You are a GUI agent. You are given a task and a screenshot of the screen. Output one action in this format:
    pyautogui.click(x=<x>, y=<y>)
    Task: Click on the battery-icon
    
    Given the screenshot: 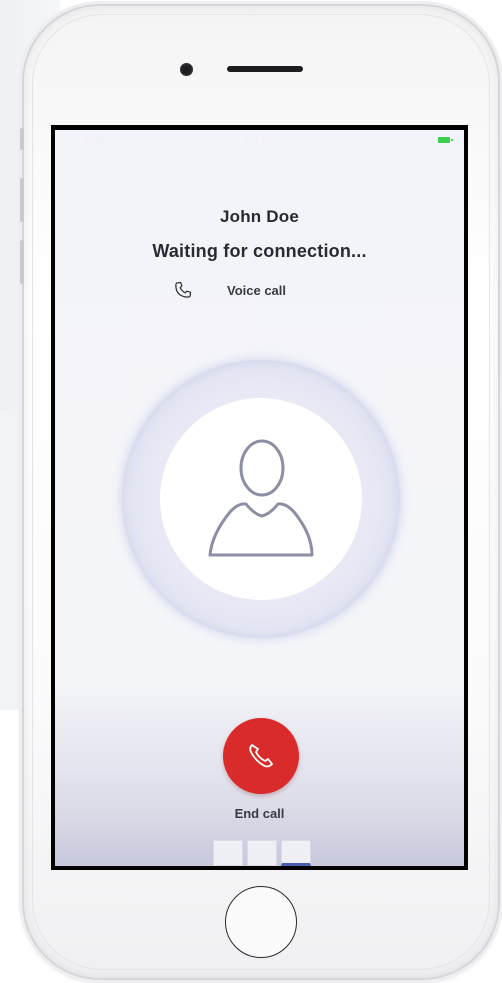 What is the action you would take?
    pyautogui.click(x=445, y=140)
    